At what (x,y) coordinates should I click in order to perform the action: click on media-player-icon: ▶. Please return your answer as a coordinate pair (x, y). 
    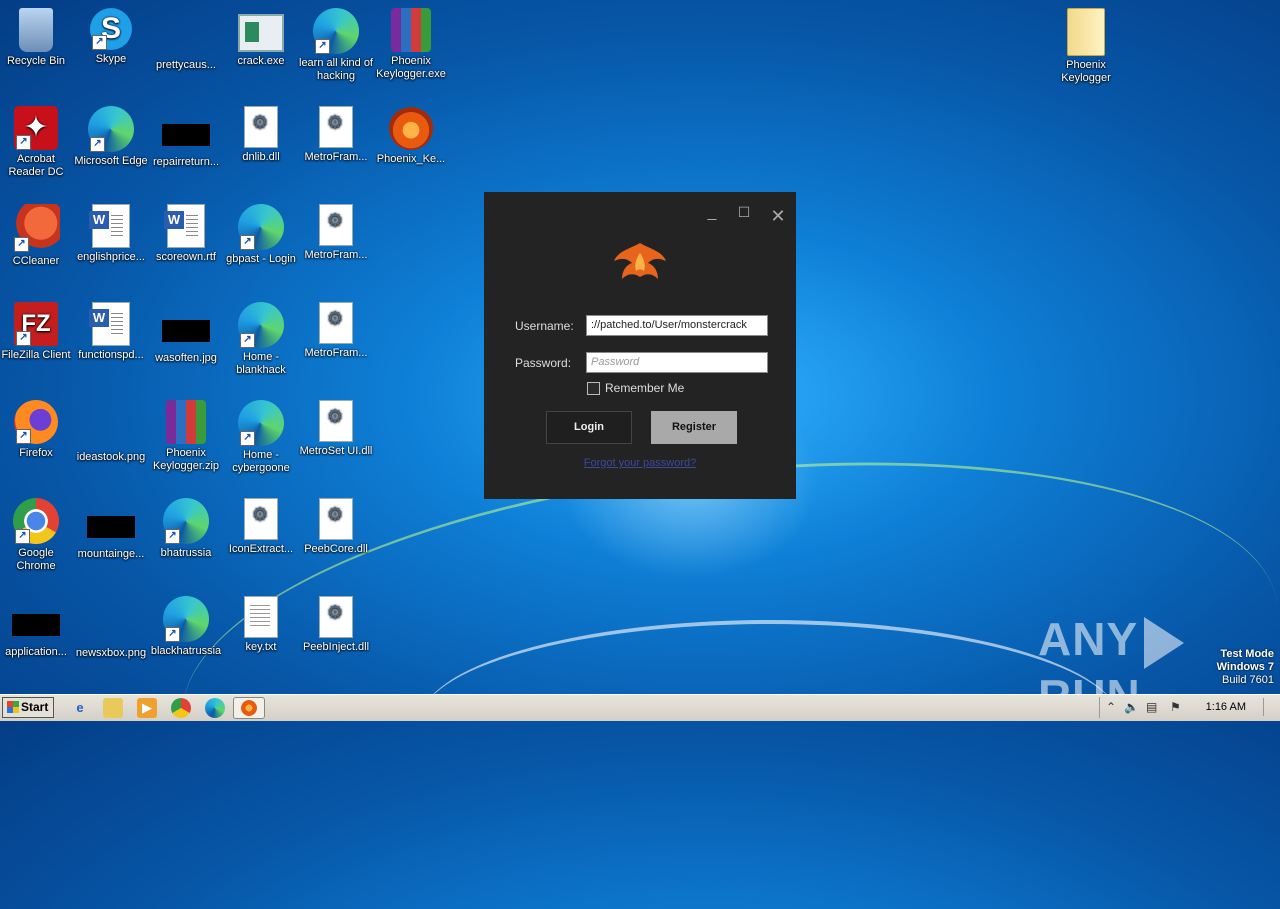
    Looking at the image, I should click on (147, 708).